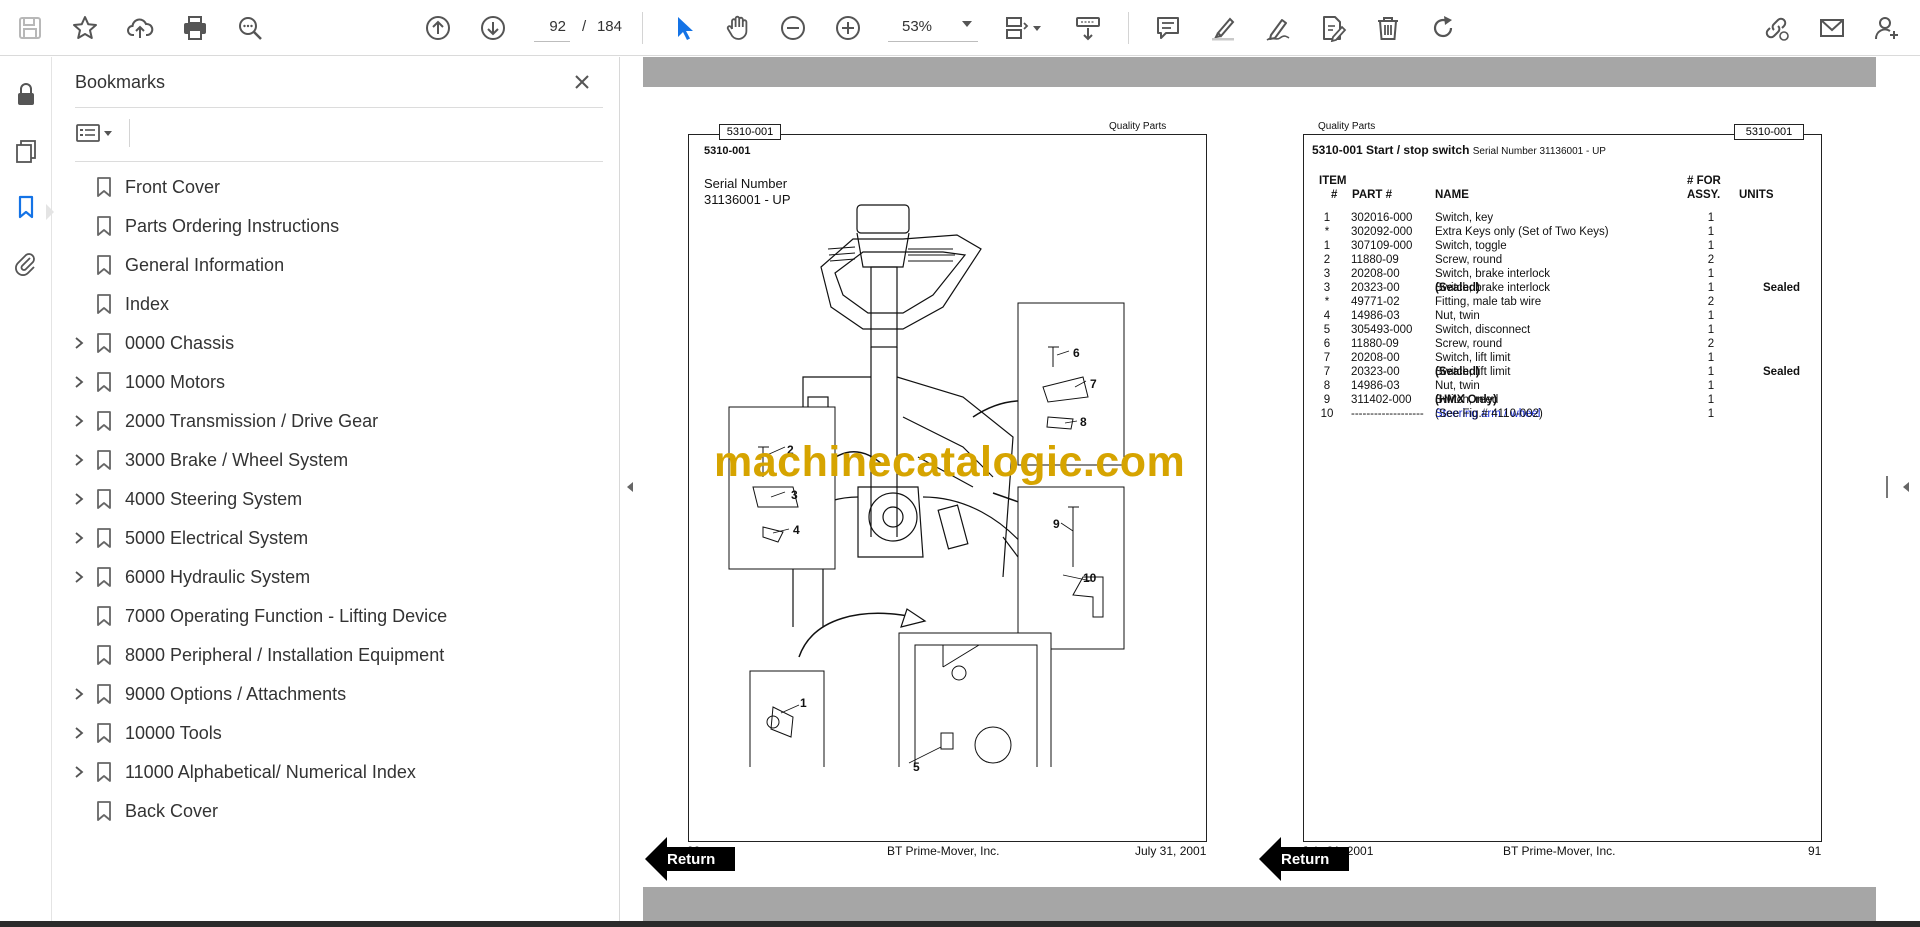 This screenshot has height=927, width=1920. Describe the element at coordinates (916, 767) in the screenshot. I see `callout-5: 5` at that location.